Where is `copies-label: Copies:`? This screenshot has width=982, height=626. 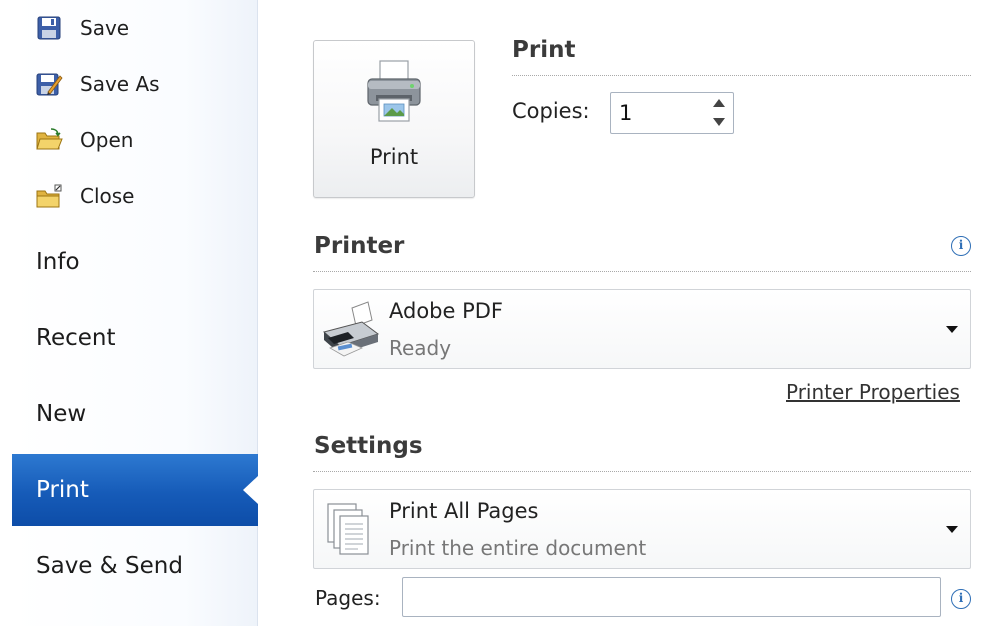 copies-label: Copies: is located at coordinates (551, 111).